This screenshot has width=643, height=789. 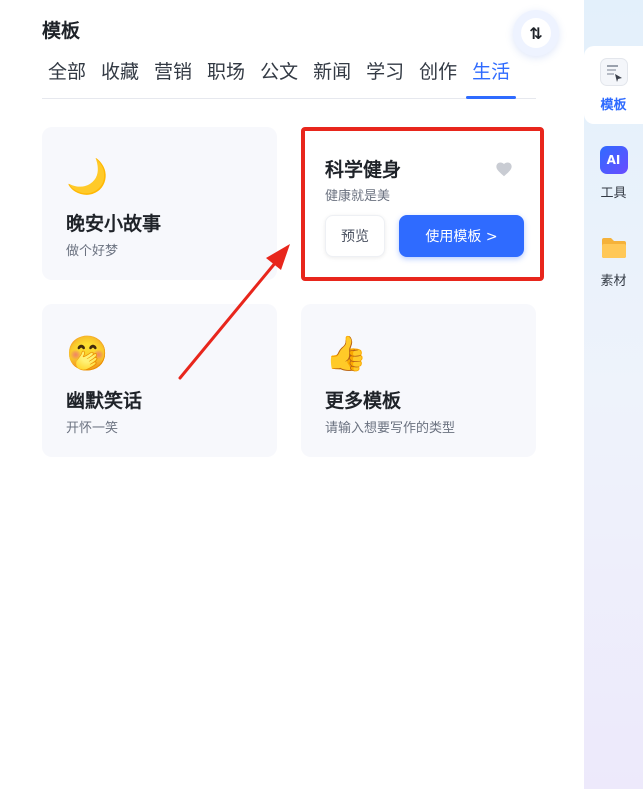 I want to click on sidebar-item-label: 模板, so click(x=613, y=105).